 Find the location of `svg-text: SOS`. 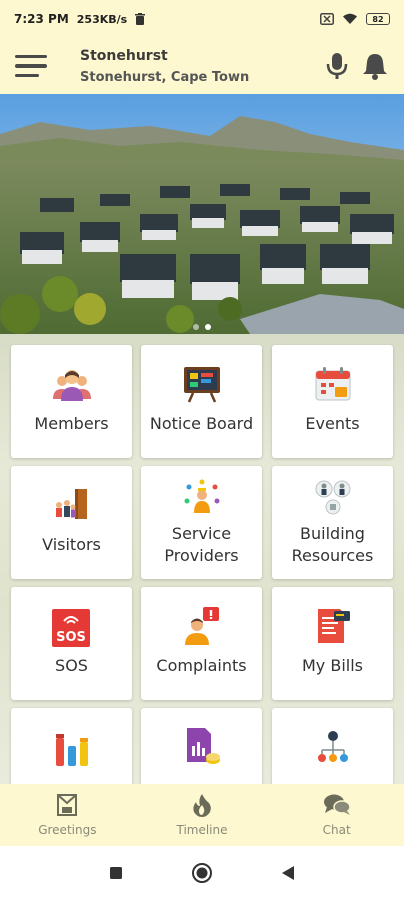

svg-text: SOS is located at coordinates (71, 637).